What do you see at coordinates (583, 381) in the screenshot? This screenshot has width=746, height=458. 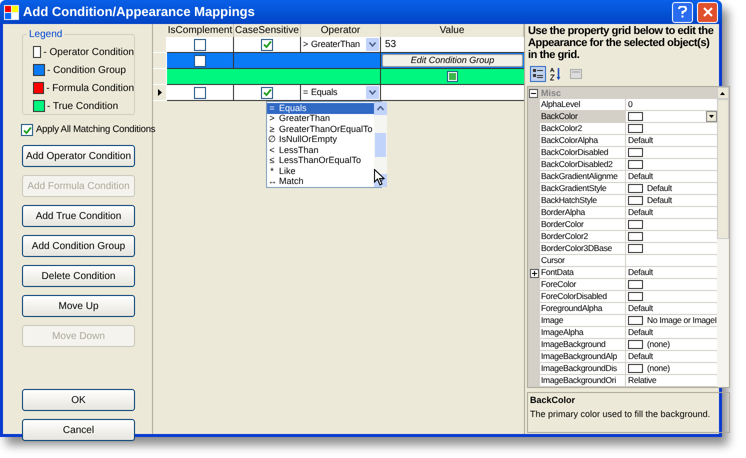 I see `property-name: ImageBackgroundOri` at bounding box center [583, 381].